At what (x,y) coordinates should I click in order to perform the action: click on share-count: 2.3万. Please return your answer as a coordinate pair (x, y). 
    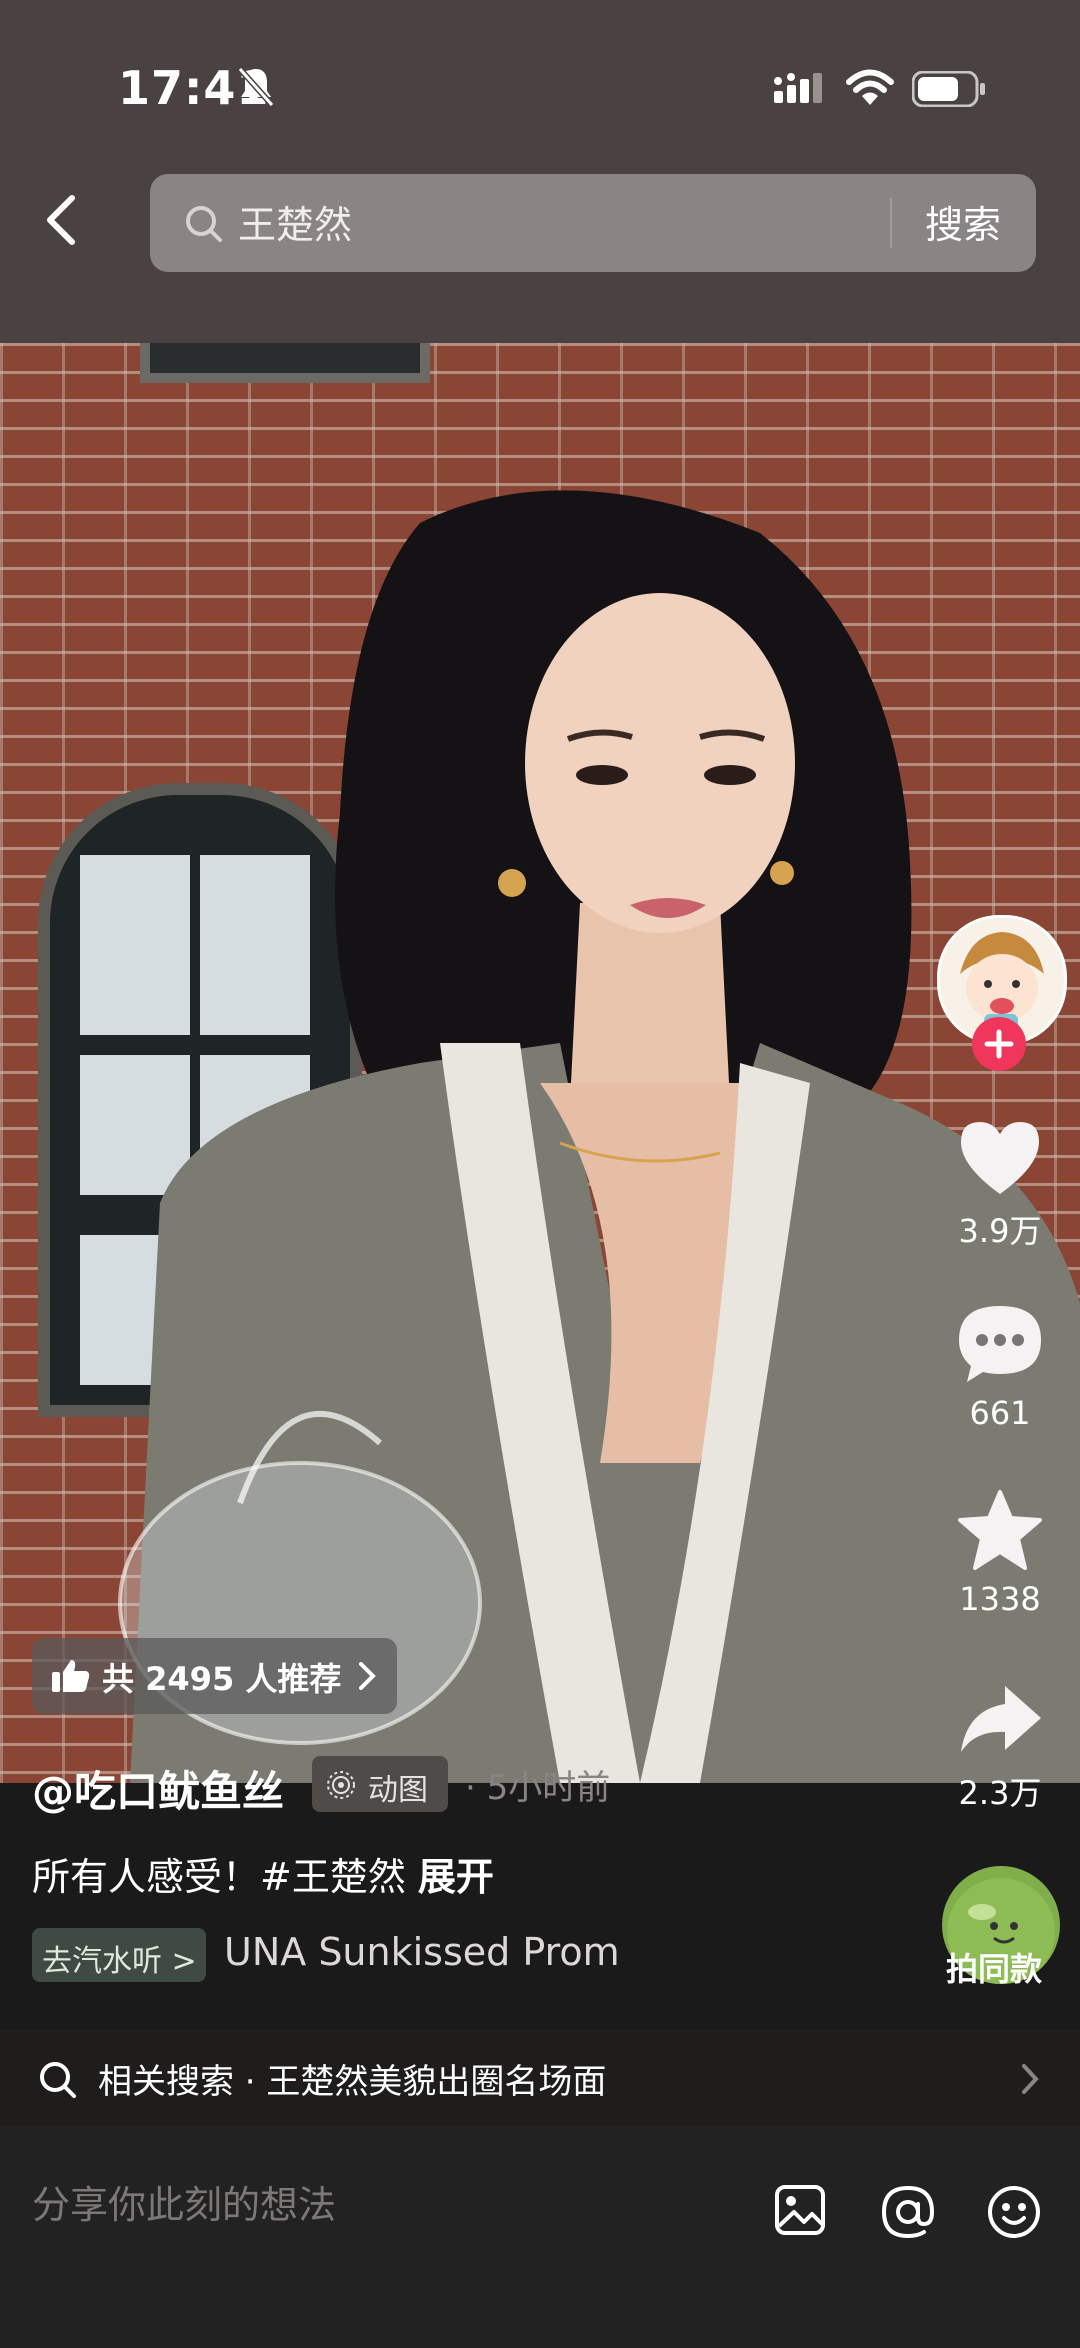
    Looking at the image, I should click on (1000, 1793).